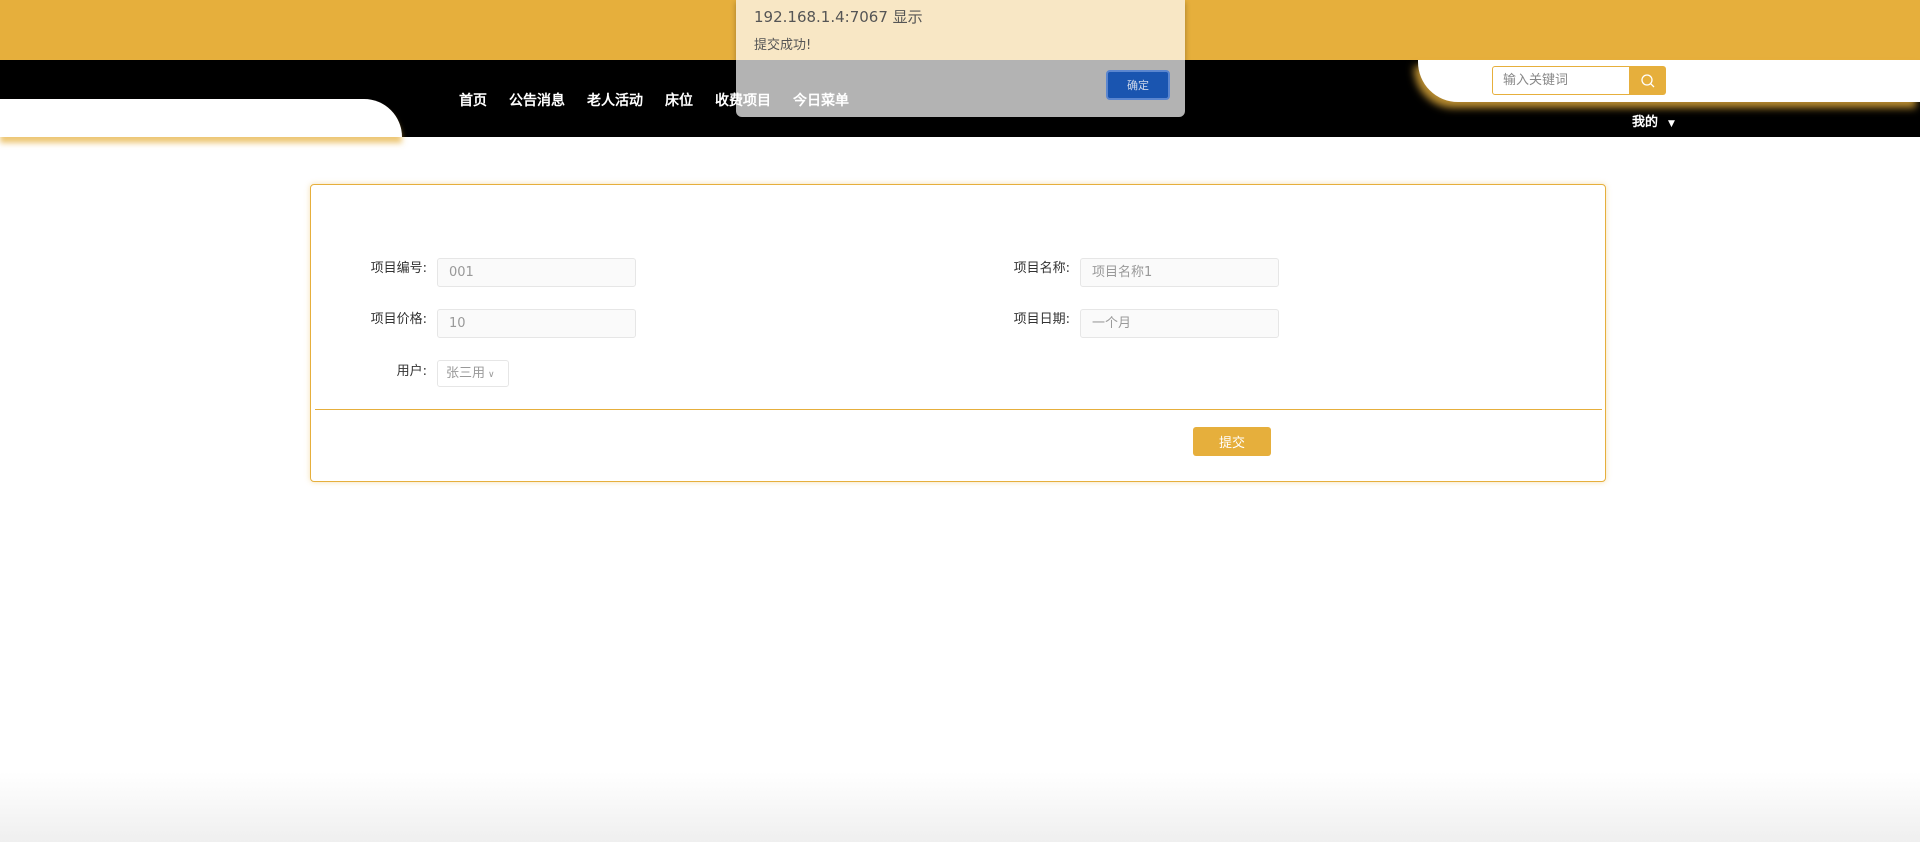  I want to click on nav-fee-items: 收费项目, so click(743, 100).